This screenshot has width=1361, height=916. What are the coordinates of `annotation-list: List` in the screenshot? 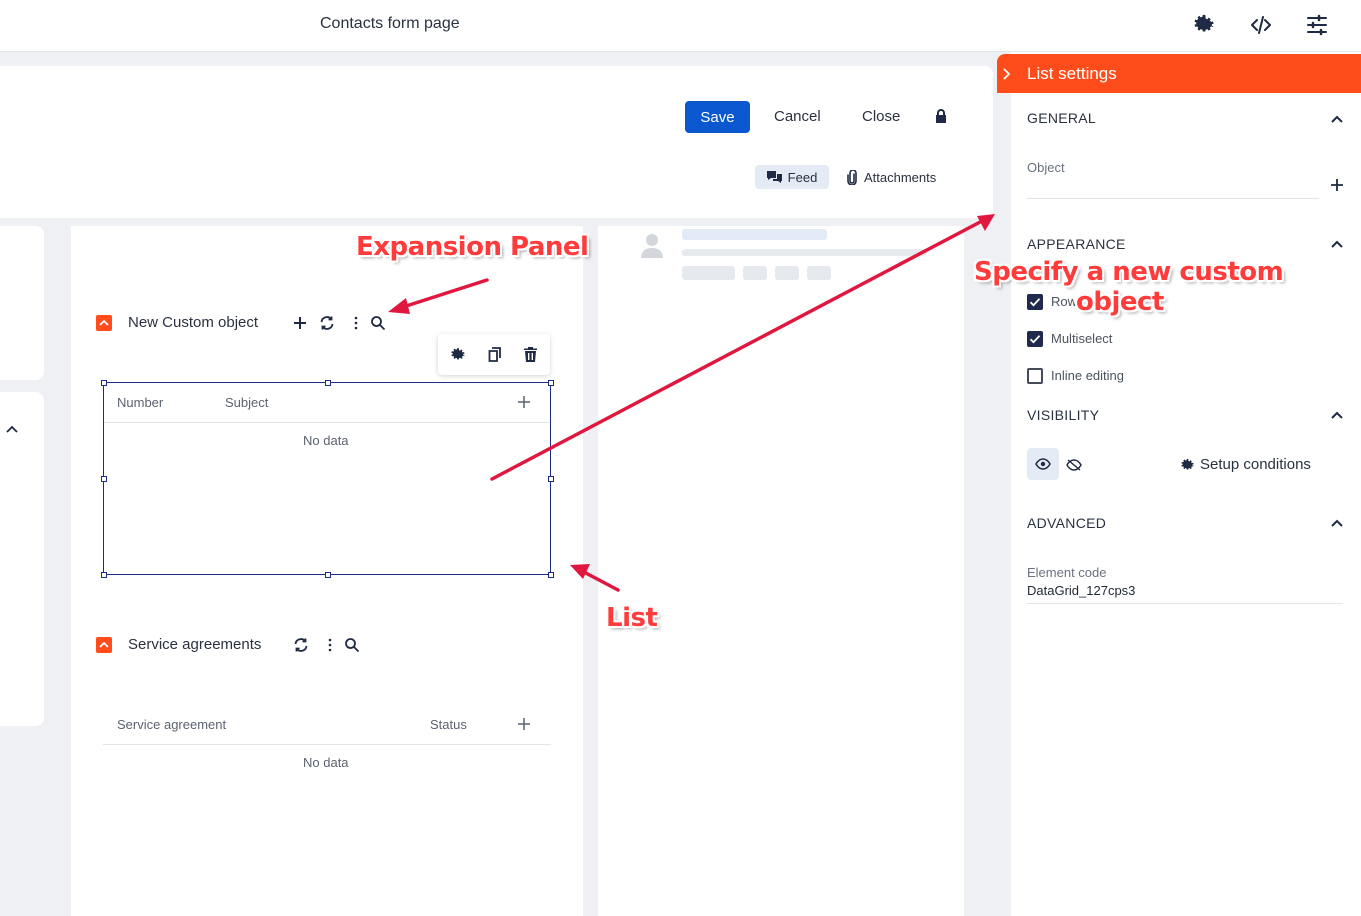 It's located at (632, 618).